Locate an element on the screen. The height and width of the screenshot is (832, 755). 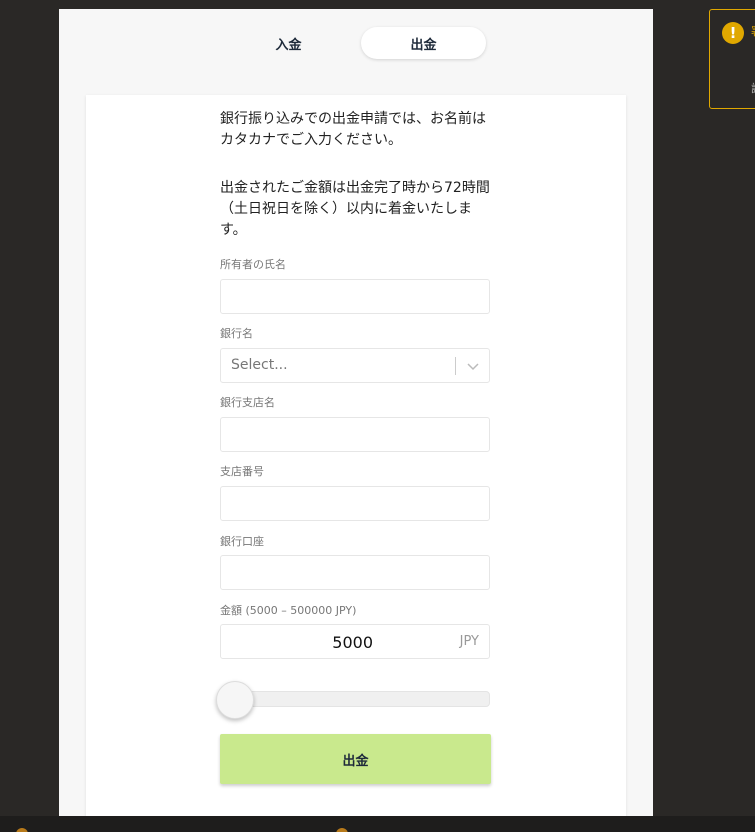
bottom-bar is located at coordinates (377, 824).